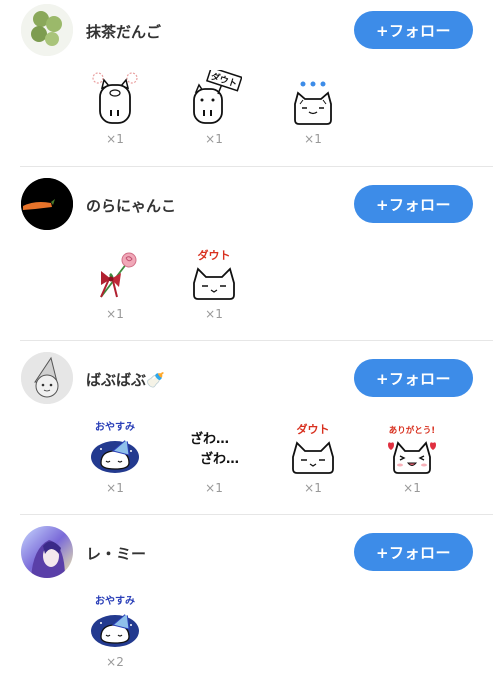  What do you see at coordinates (313, 103) in the screenshot?
I see `cat-dots-icon` at bounding box center [313, 103].